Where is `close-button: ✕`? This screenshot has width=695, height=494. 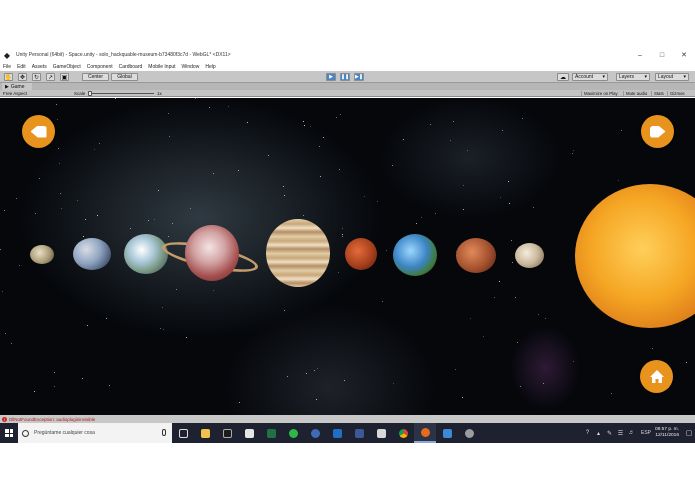
close-button: ✕ is located at coordinates (684, 55).